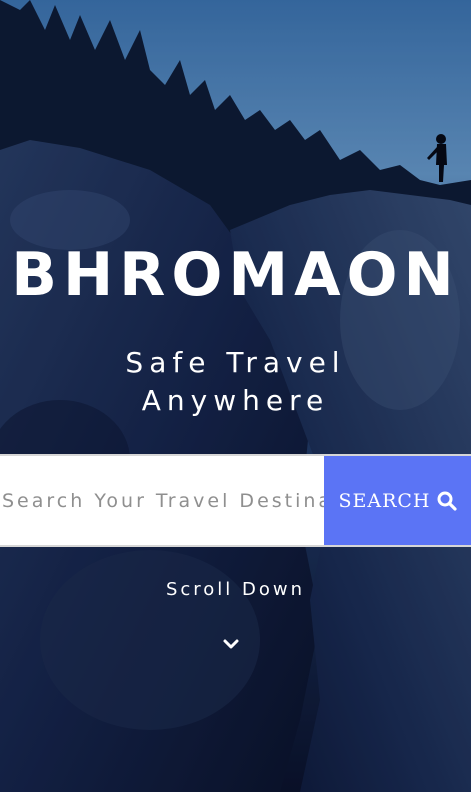 This screenshot has height=792, width=471. What do you see at coordinates (235, 362) in the screenshot?
I see `tagline-line-1: Safe Travel` at bounding box center [235, 362].